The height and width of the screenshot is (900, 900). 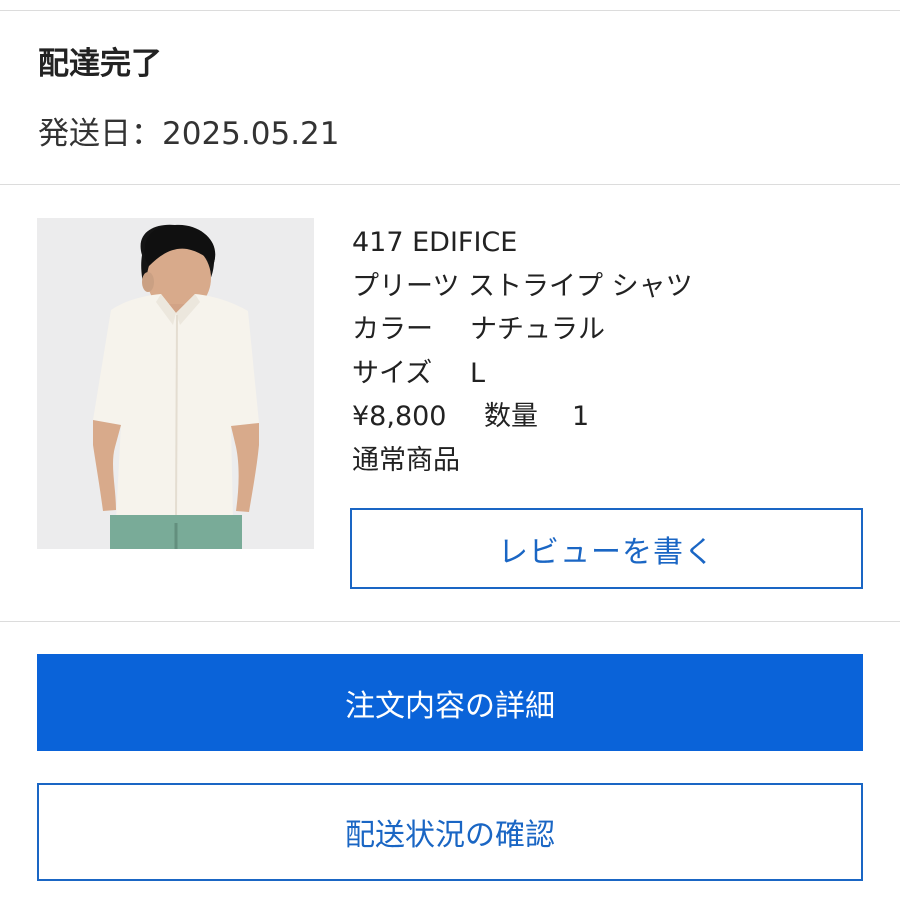 What do you see at coordinates (612, 417) in the screenshot?
I see `product-price-quantity: ¥8,800 数量 1` at bounding box center [612, 417].